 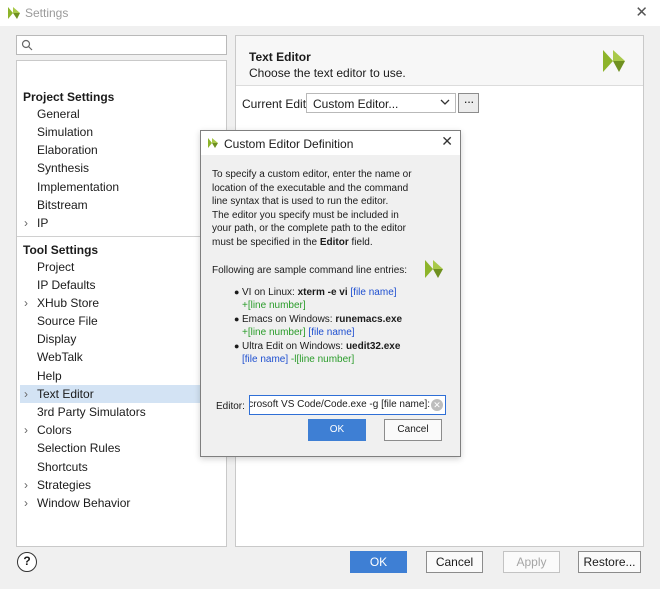 I want to click on tree-item-selection-rules: Selection Rules, so click(x=121, y=448).